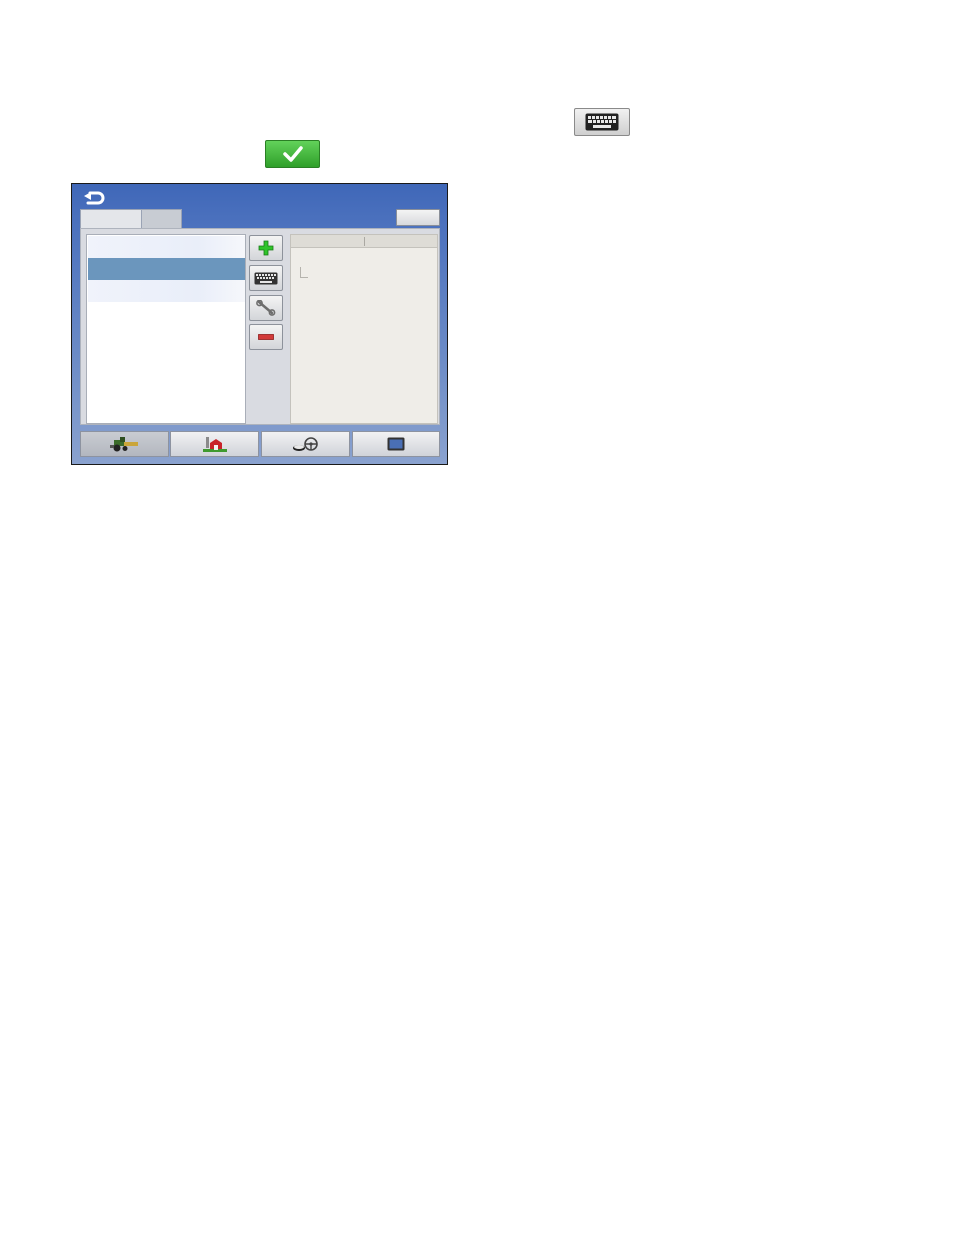 The height and width of the screenshot is (1235, 954). I want to click on minus-icon, so click(266, 337).